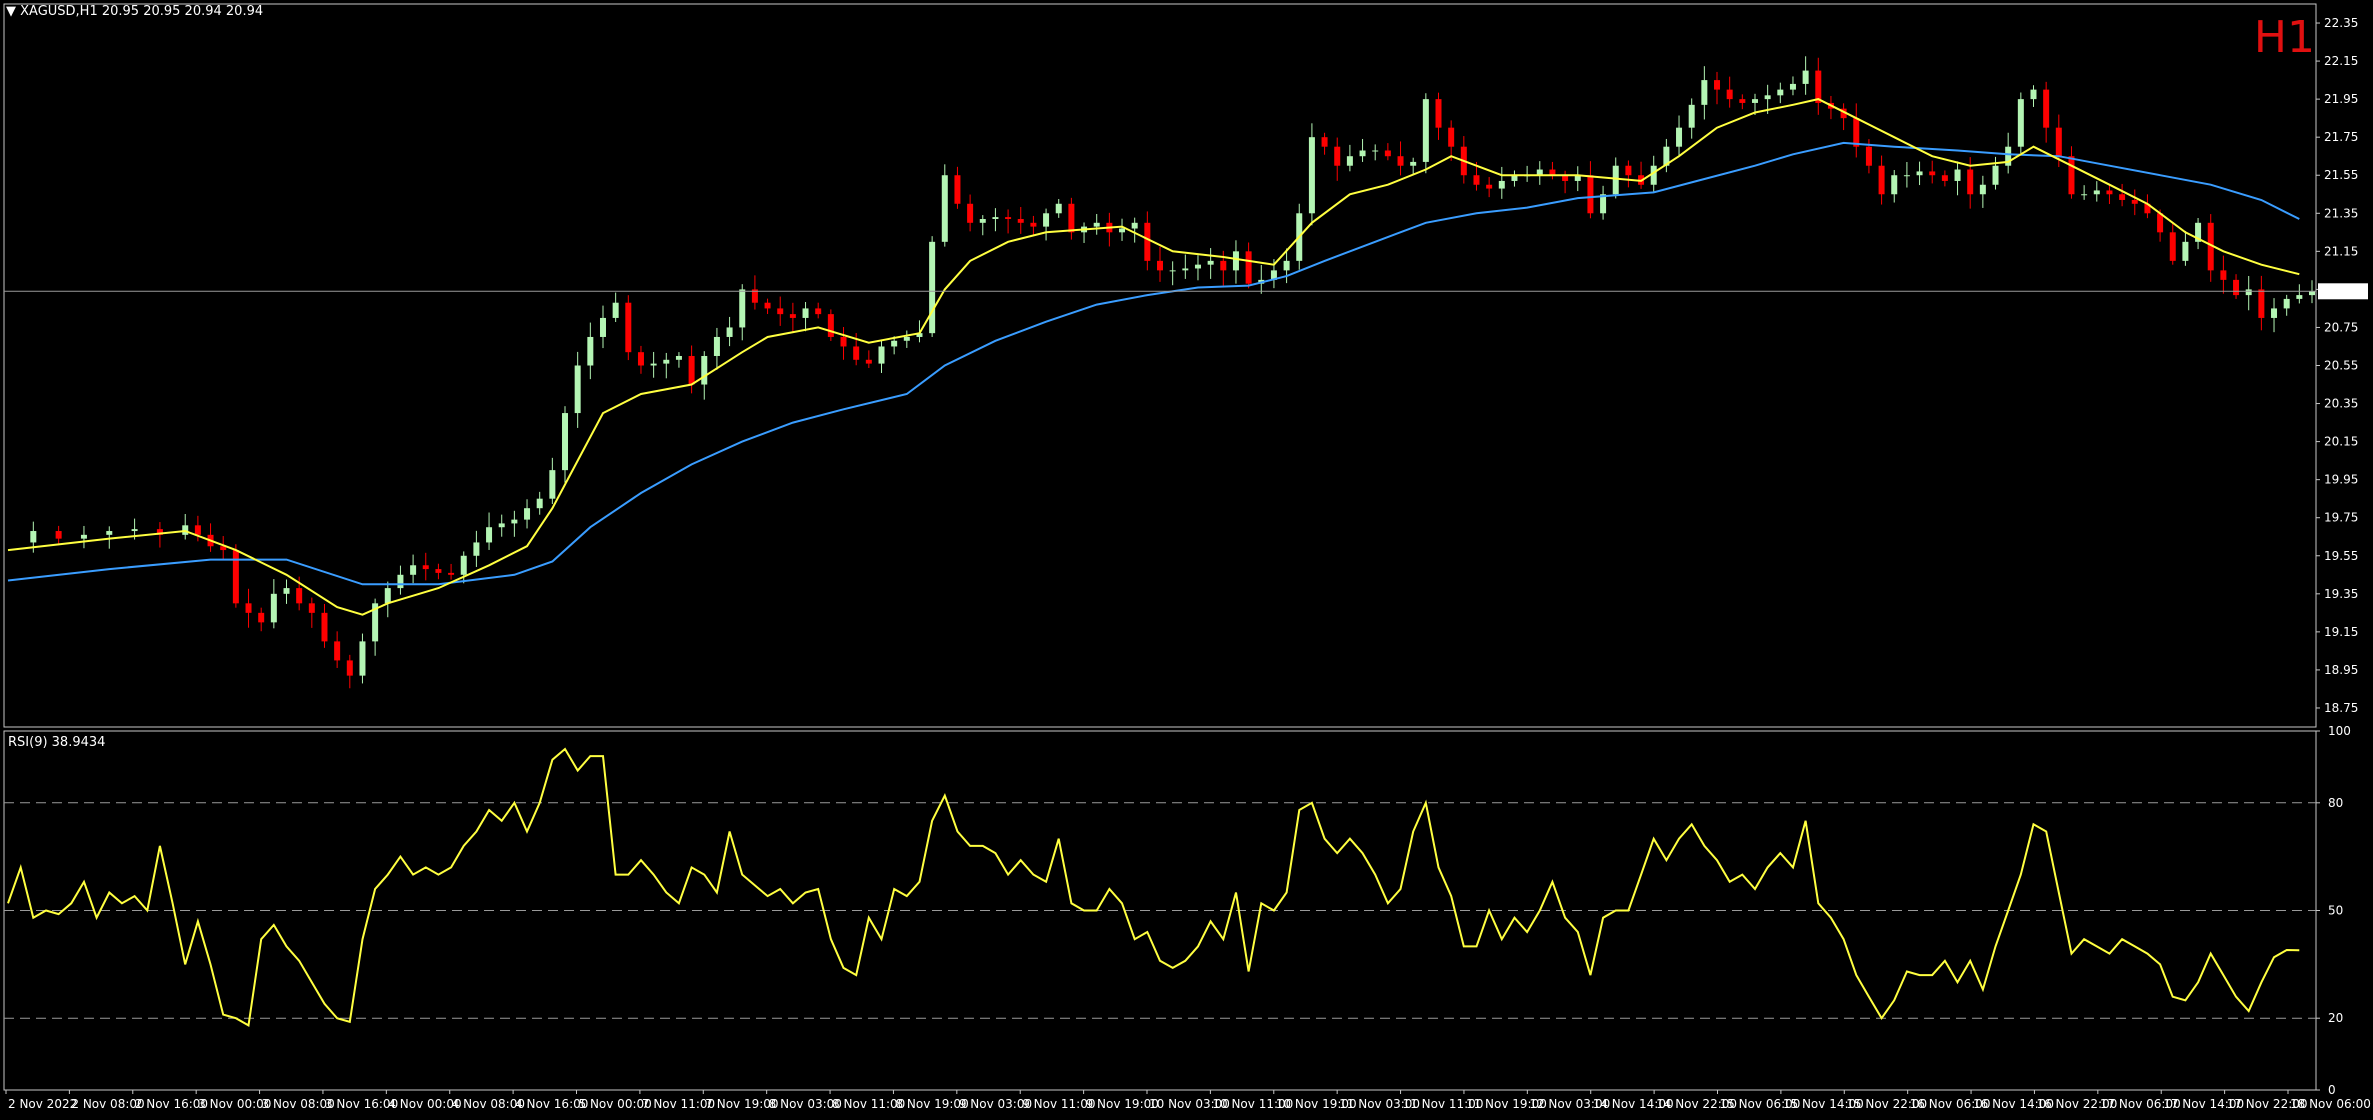  I want to click on rsi-axis-label: 50, so click(2335, 911).